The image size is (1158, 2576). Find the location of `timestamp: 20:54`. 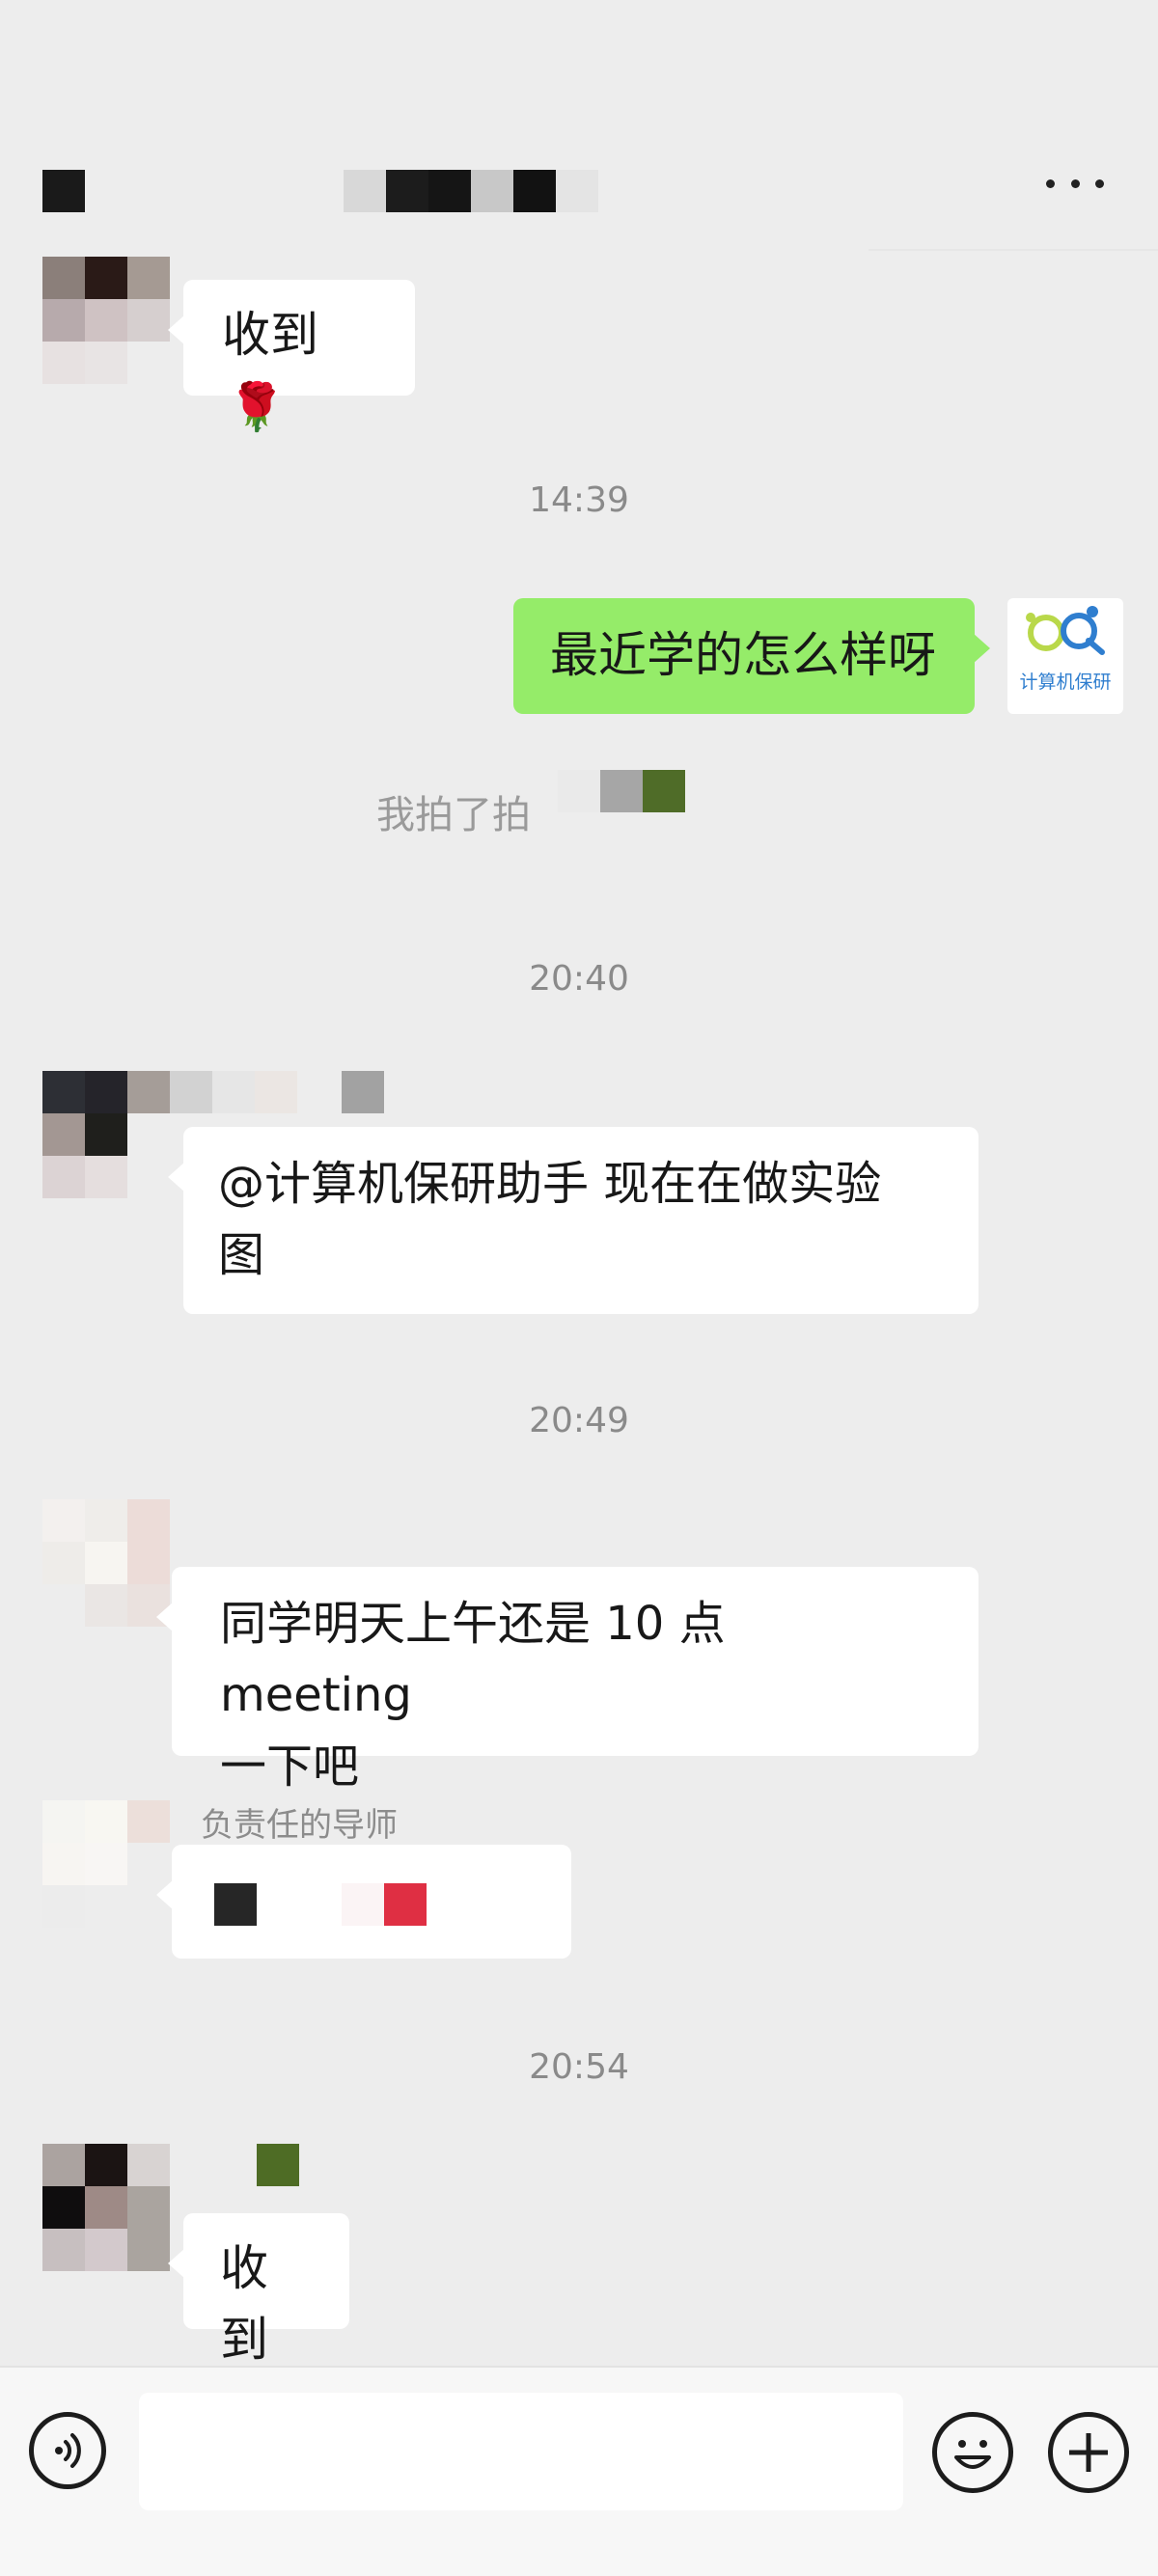

timestamp: 20:54 is located at coordinates (579, 2067).